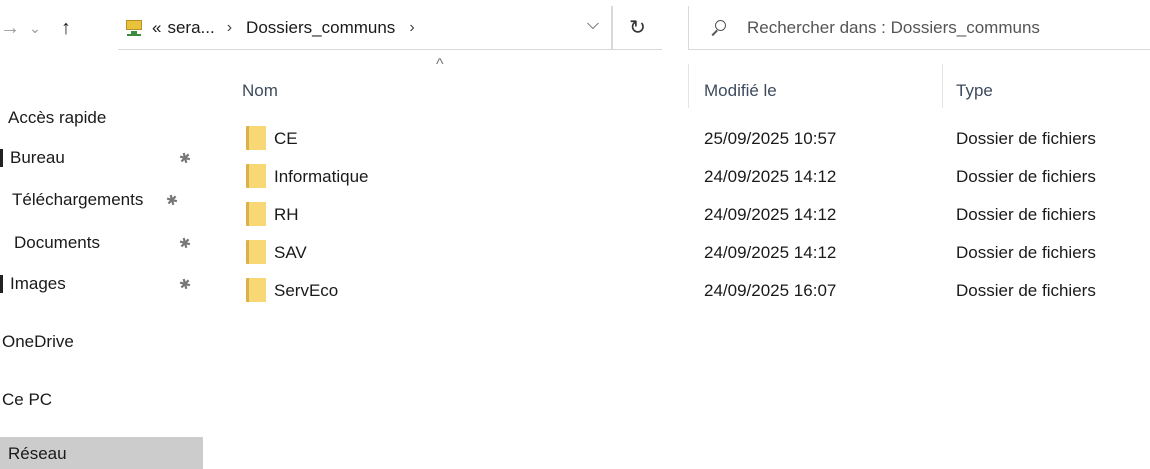 The width and height of the screenshot is (1150, 469). Describe the element at coordinates (57, 242) in the screenshot. I see `sidebar-item-label: Documents` at that location.